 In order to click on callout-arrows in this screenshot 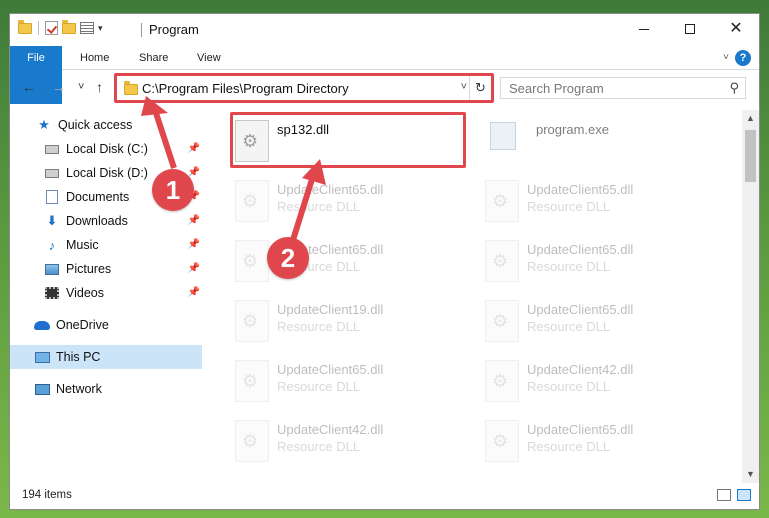, I will do `click(233, 168)`.